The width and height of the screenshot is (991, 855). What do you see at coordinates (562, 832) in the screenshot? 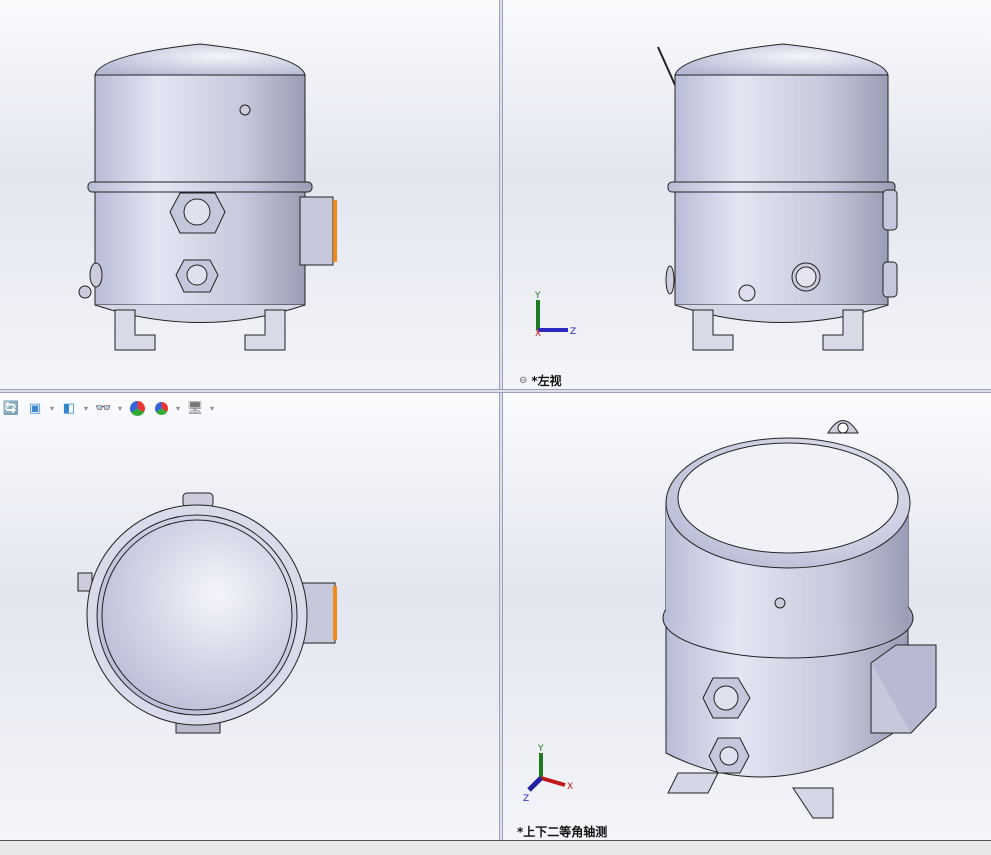
I see `view-label-isometric: *上下二等角轴测` at bounding box center [562, 832].